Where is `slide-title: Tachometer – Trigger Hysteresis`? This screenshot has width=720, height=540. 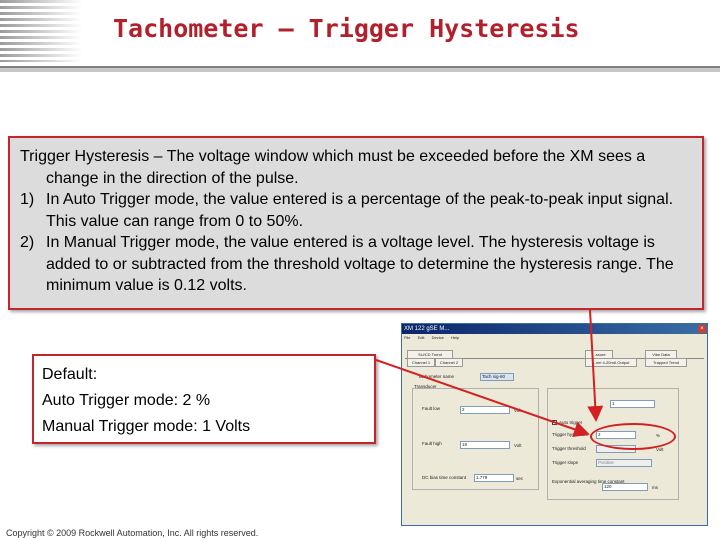
slide-title: Tachometer – Trigger Hysteresis is located at coordinates (346, 28).